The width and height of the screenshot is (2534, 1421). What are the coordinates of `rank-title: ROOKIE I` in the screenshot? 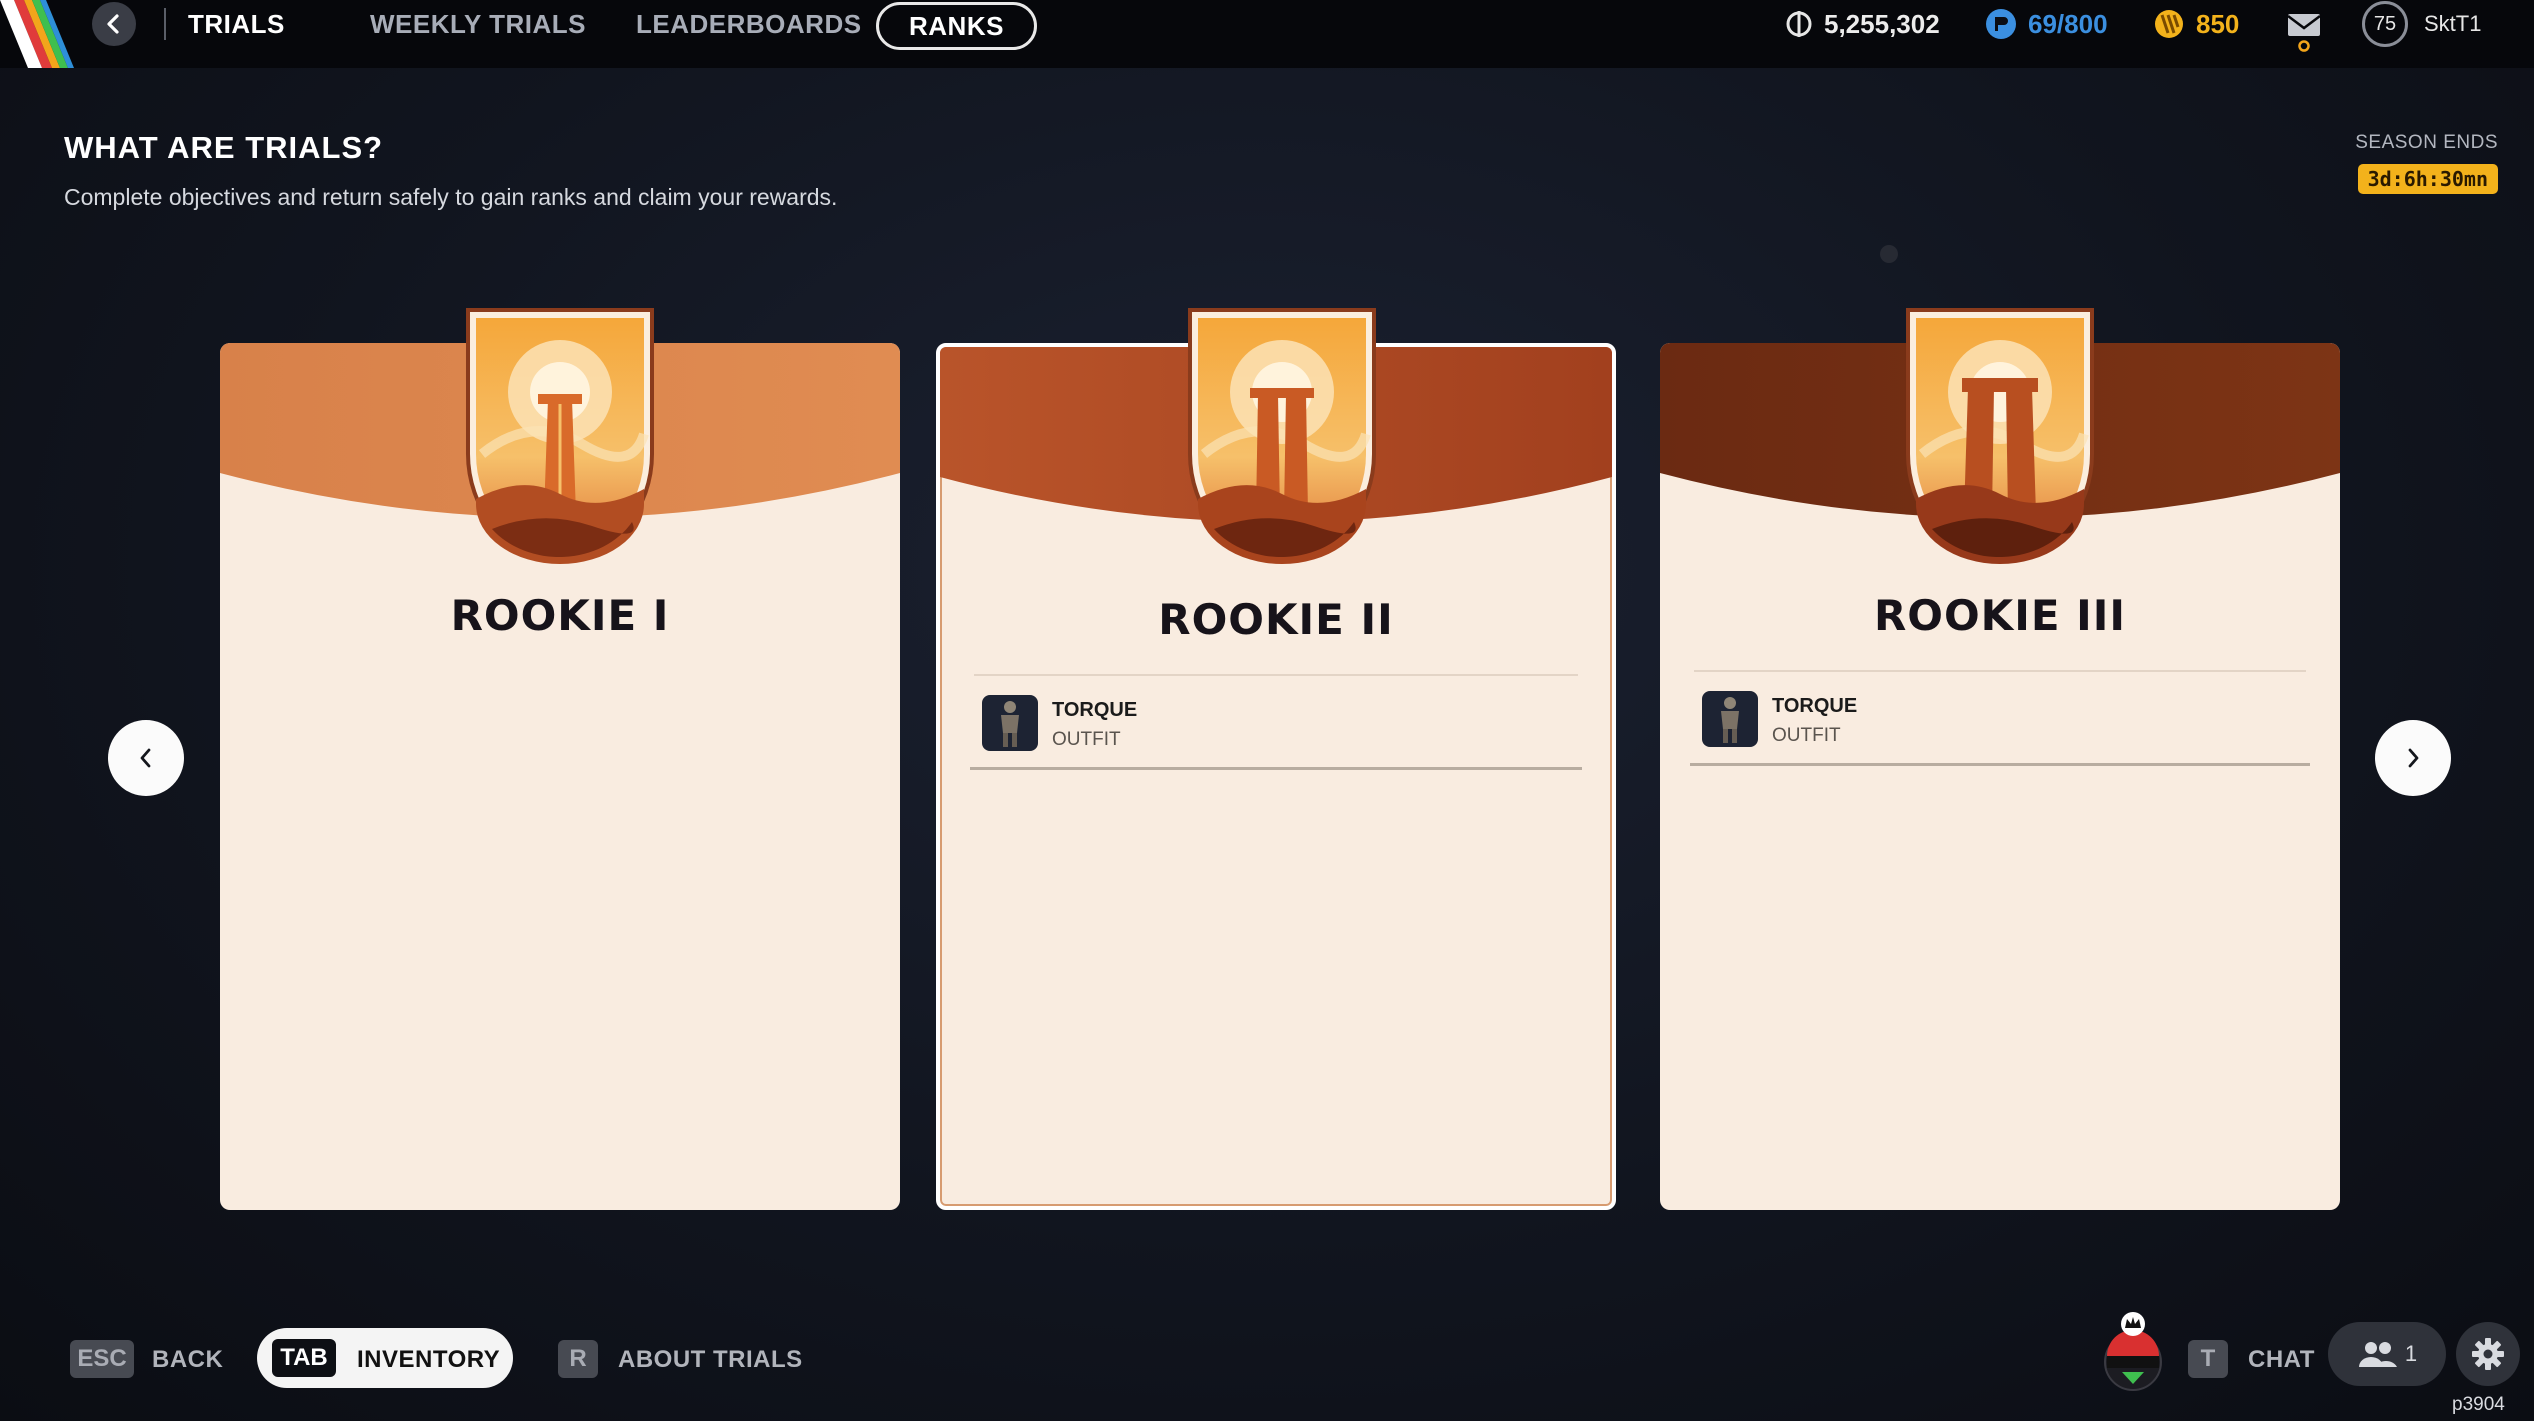 It's located at (560, 615).